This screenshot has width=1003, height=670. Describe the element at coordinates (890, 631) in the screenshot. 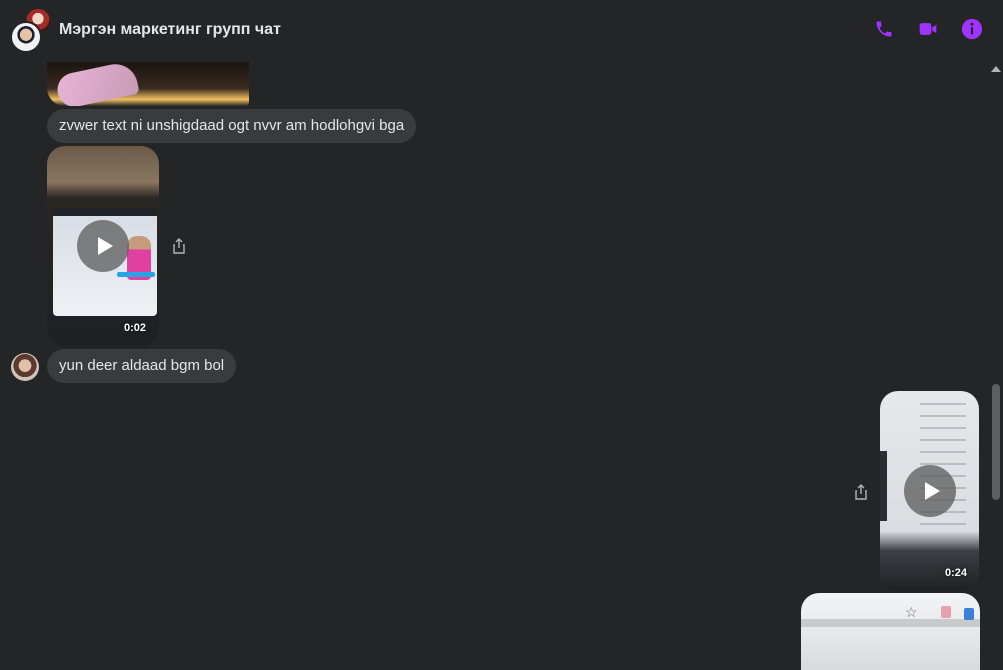

I see `image-attachment: ☆` at that location.